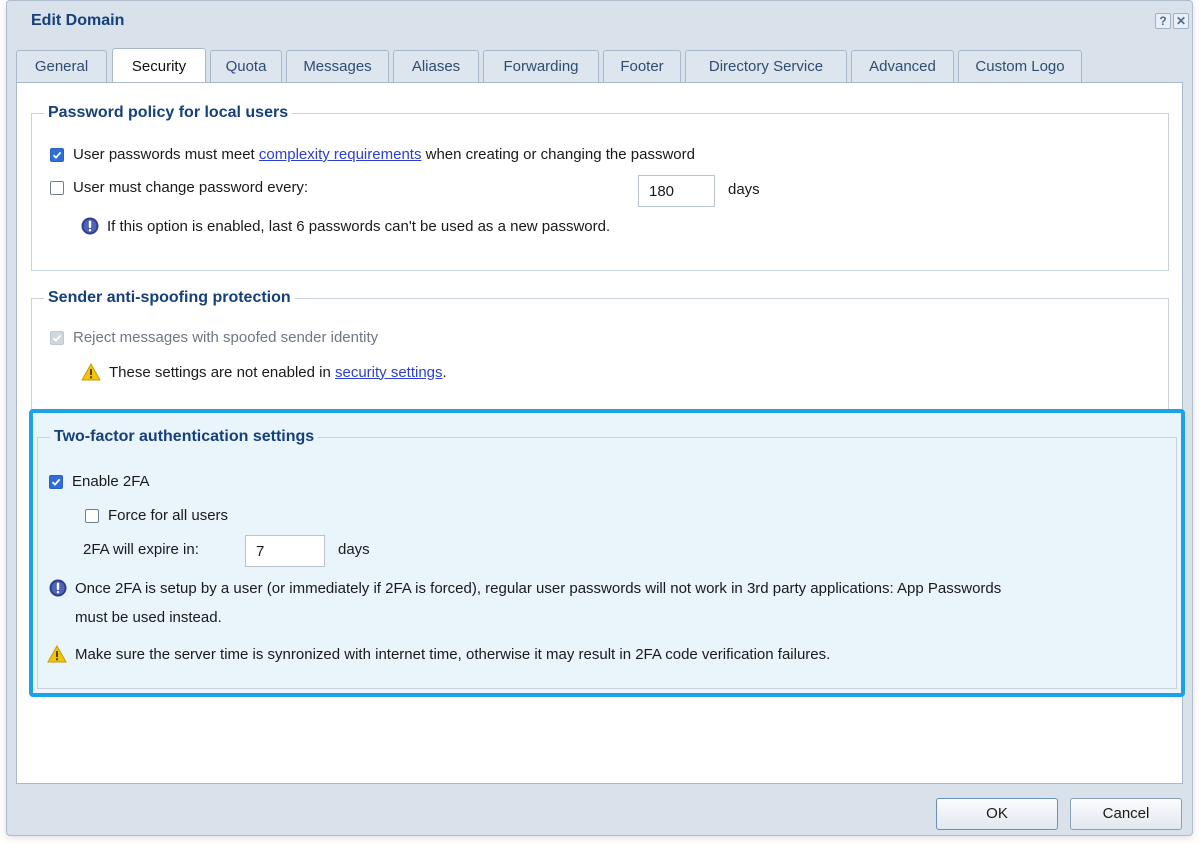 Image resolution: width=1201 pixels, height=845 pixels. Describe the element at coordinates (354, 549) in the screenshot. I see `2fa-expire-unit: days` at that location.